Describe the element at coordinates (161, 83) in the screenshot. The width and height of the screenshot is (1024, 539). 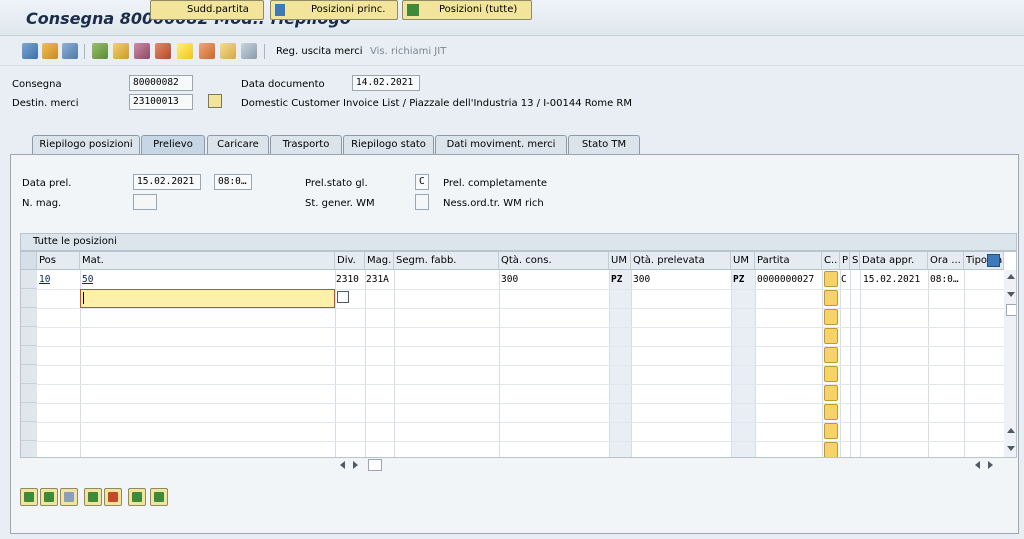
I see `consegna-field: 80000082` at that location.